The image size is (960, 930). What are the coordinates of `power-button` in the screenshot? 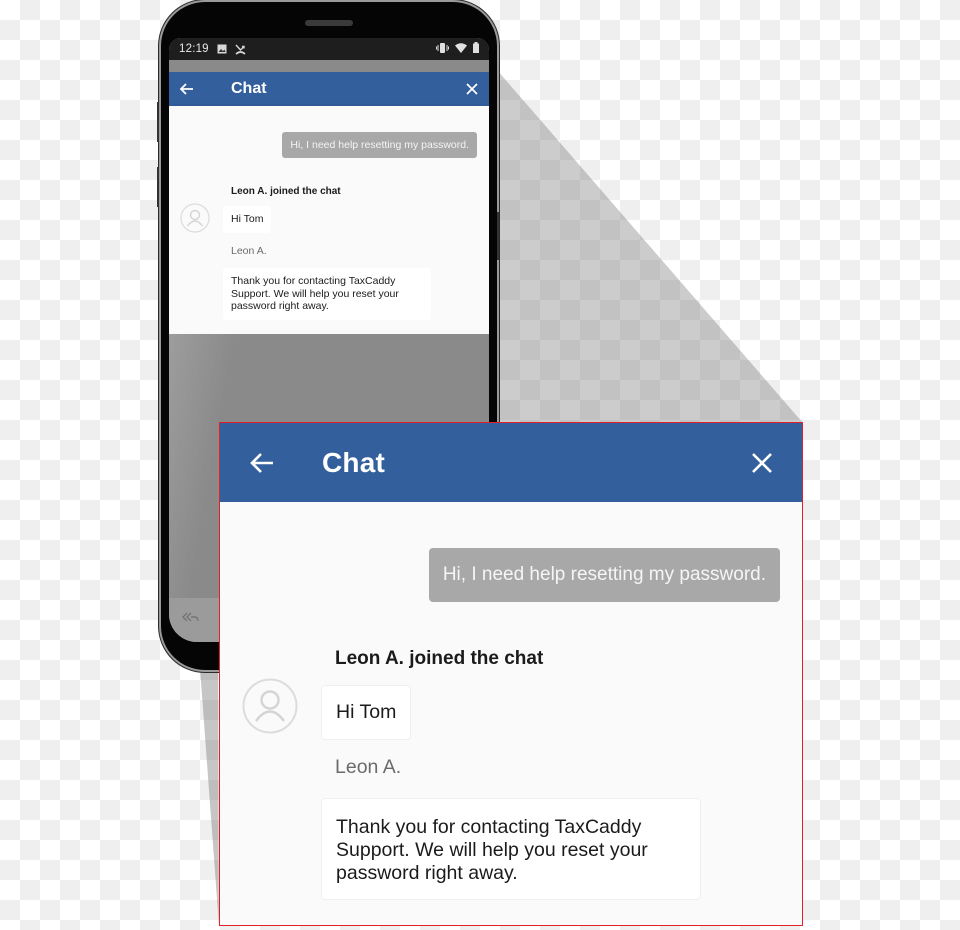 It's located at (498, 236).